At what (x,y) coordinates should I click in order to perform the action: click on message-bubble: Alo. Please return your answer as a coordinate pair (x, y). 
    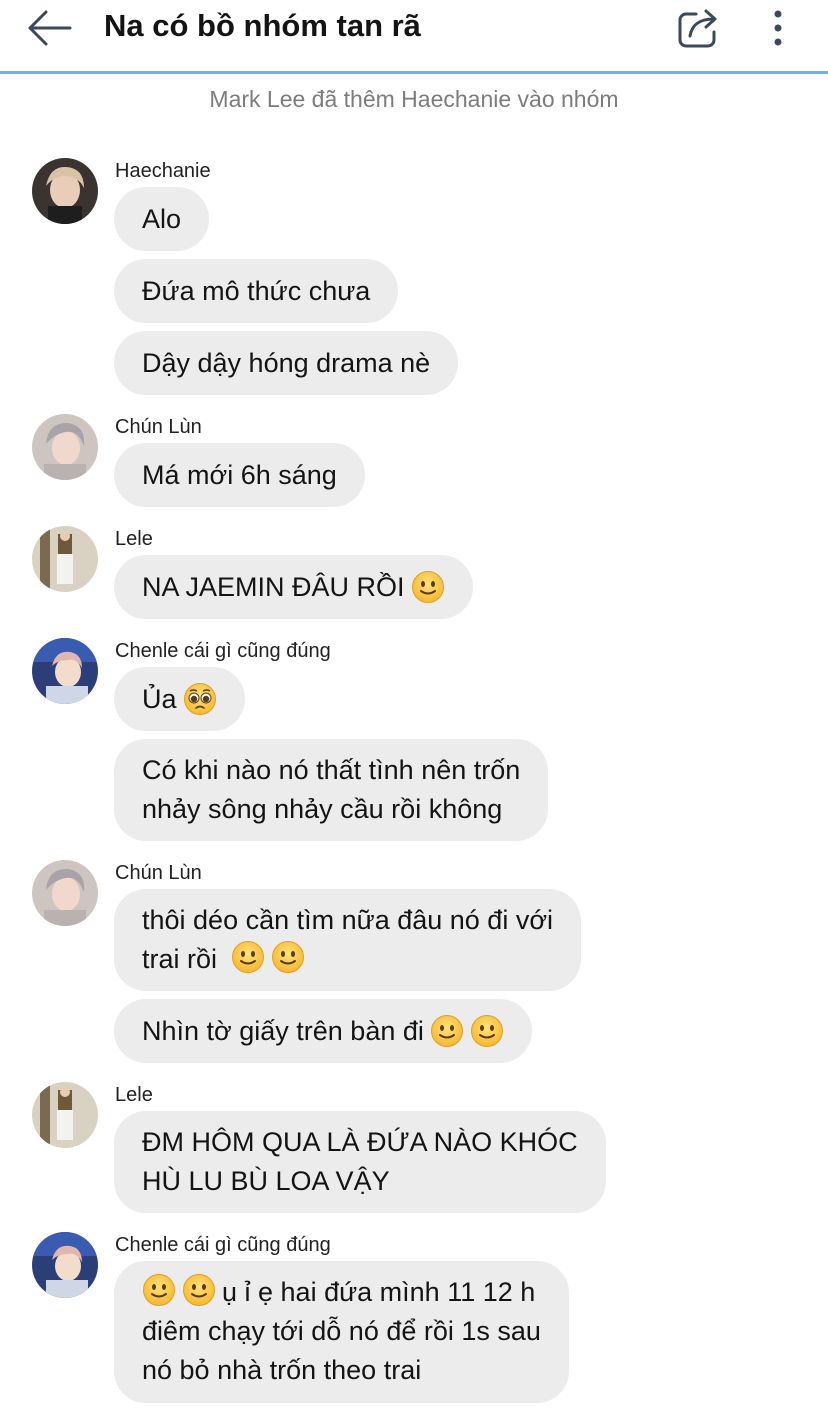
    Looking at the image, I should click on (162, 219).